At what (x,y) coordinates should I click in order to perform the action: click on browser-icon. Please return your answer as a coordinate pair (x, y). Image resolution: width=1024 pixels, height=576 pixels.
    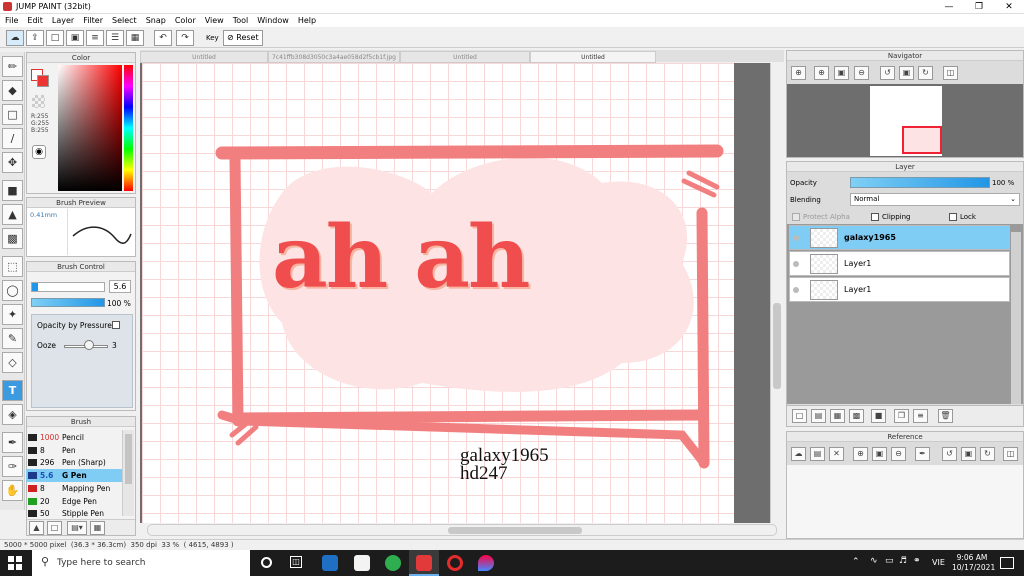
    Looking at the image, I should click on (393, 563).